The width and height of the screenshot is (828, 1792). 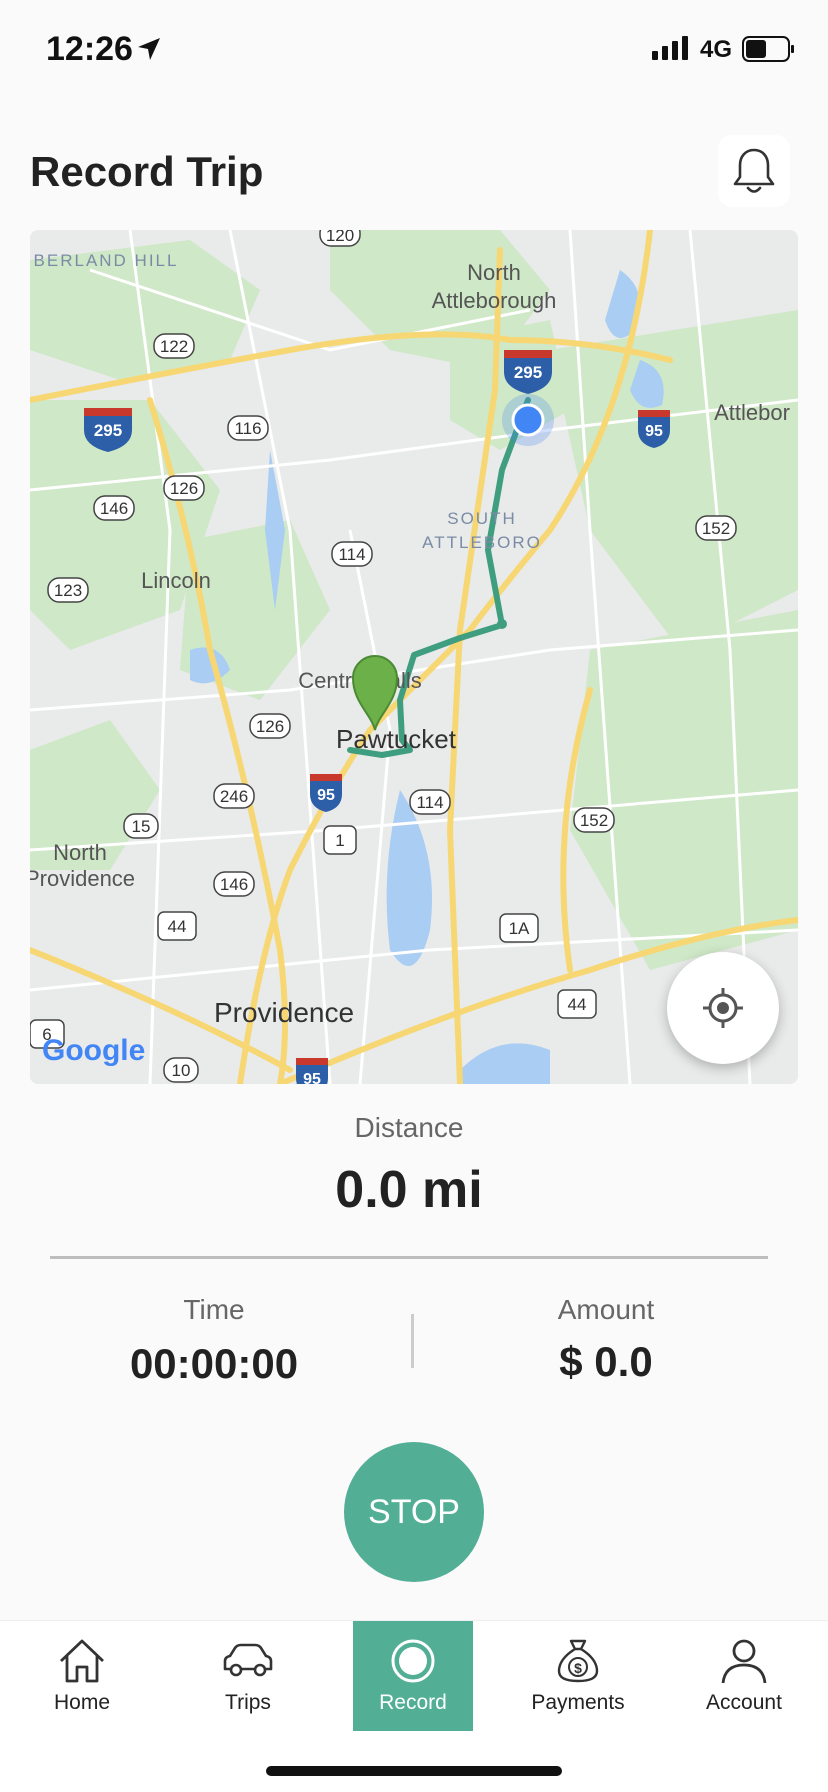 I want to click on tab-label: Account, so click(x=744, y=1702).